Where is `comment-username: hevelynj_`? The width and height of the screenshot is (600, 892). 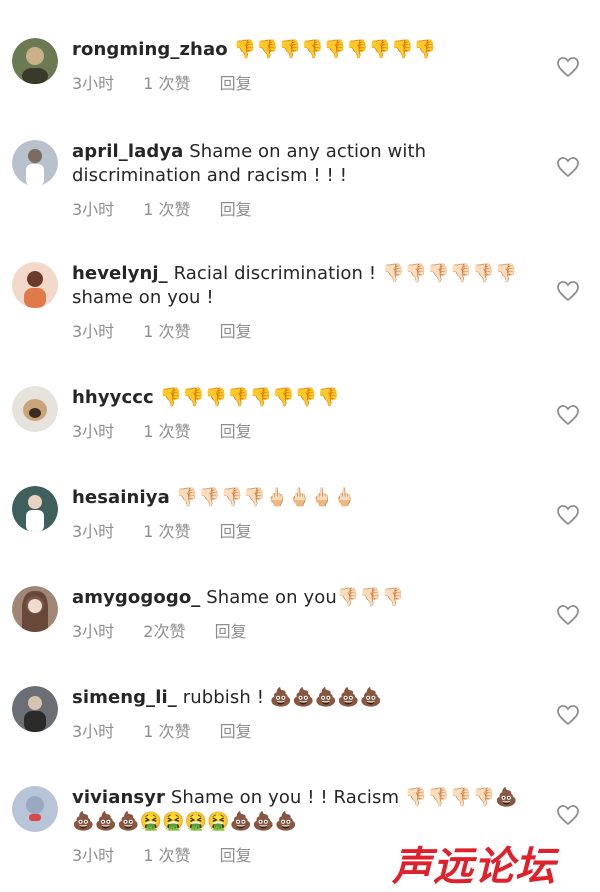 comment-username: hevelynj_ is located at coordinates (120, 273).